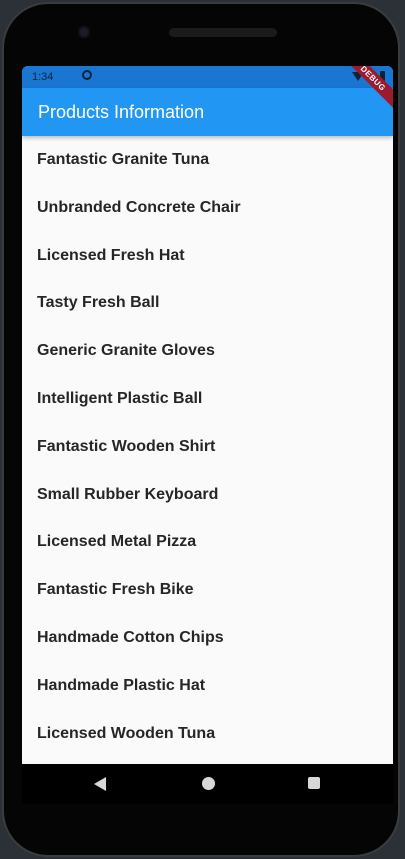 This screenshot has height=859, width=405. Describe the element at coordinates (207, 686) in the screenshot. I see `list-item: Handmade Plastic Hat` at that location.